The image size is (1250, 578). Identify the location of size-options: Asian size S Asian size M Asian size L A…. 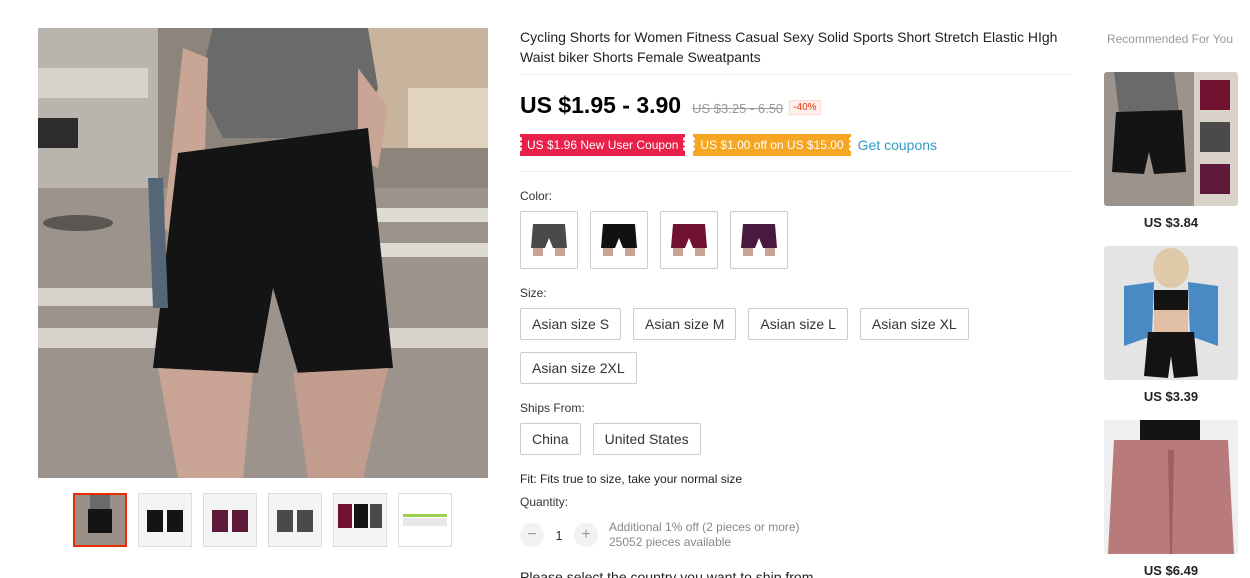
(755, 346).